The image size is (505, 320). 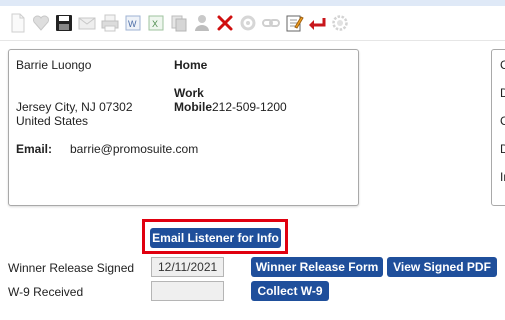 What do you see at coordinates (215, 238) in the screenshot?
I see `email-listener-button: Email Listener for Info` at bounding box center [215, 238].